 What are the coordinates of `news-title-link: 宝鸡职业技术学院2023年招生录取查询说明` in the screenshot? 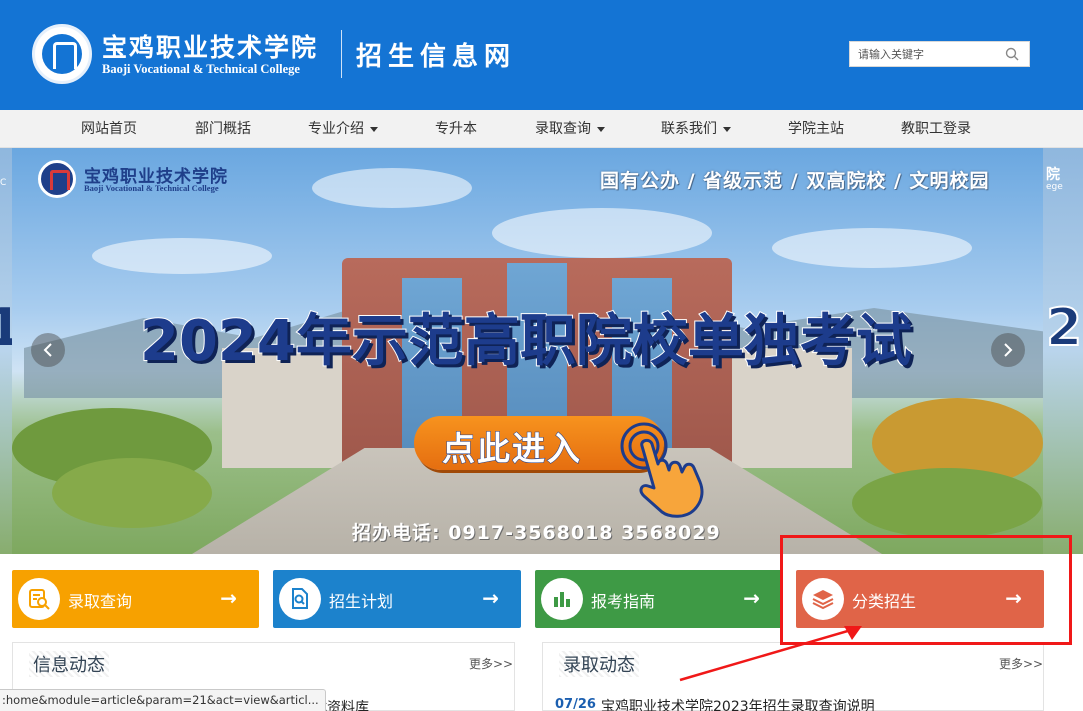 It's located at (738, 703).